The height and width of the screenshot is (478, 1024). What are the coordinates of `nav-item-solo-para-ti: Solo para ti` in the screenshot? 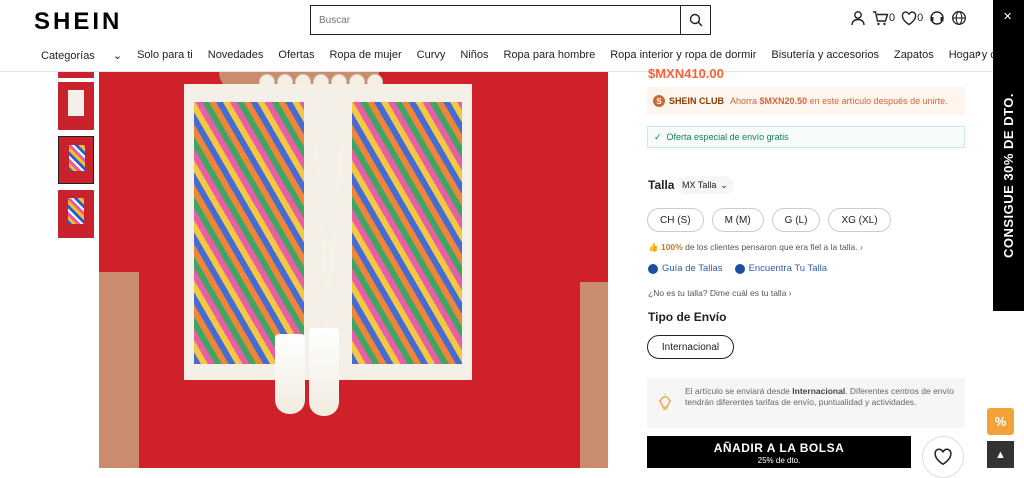 It's located at (165, 55).